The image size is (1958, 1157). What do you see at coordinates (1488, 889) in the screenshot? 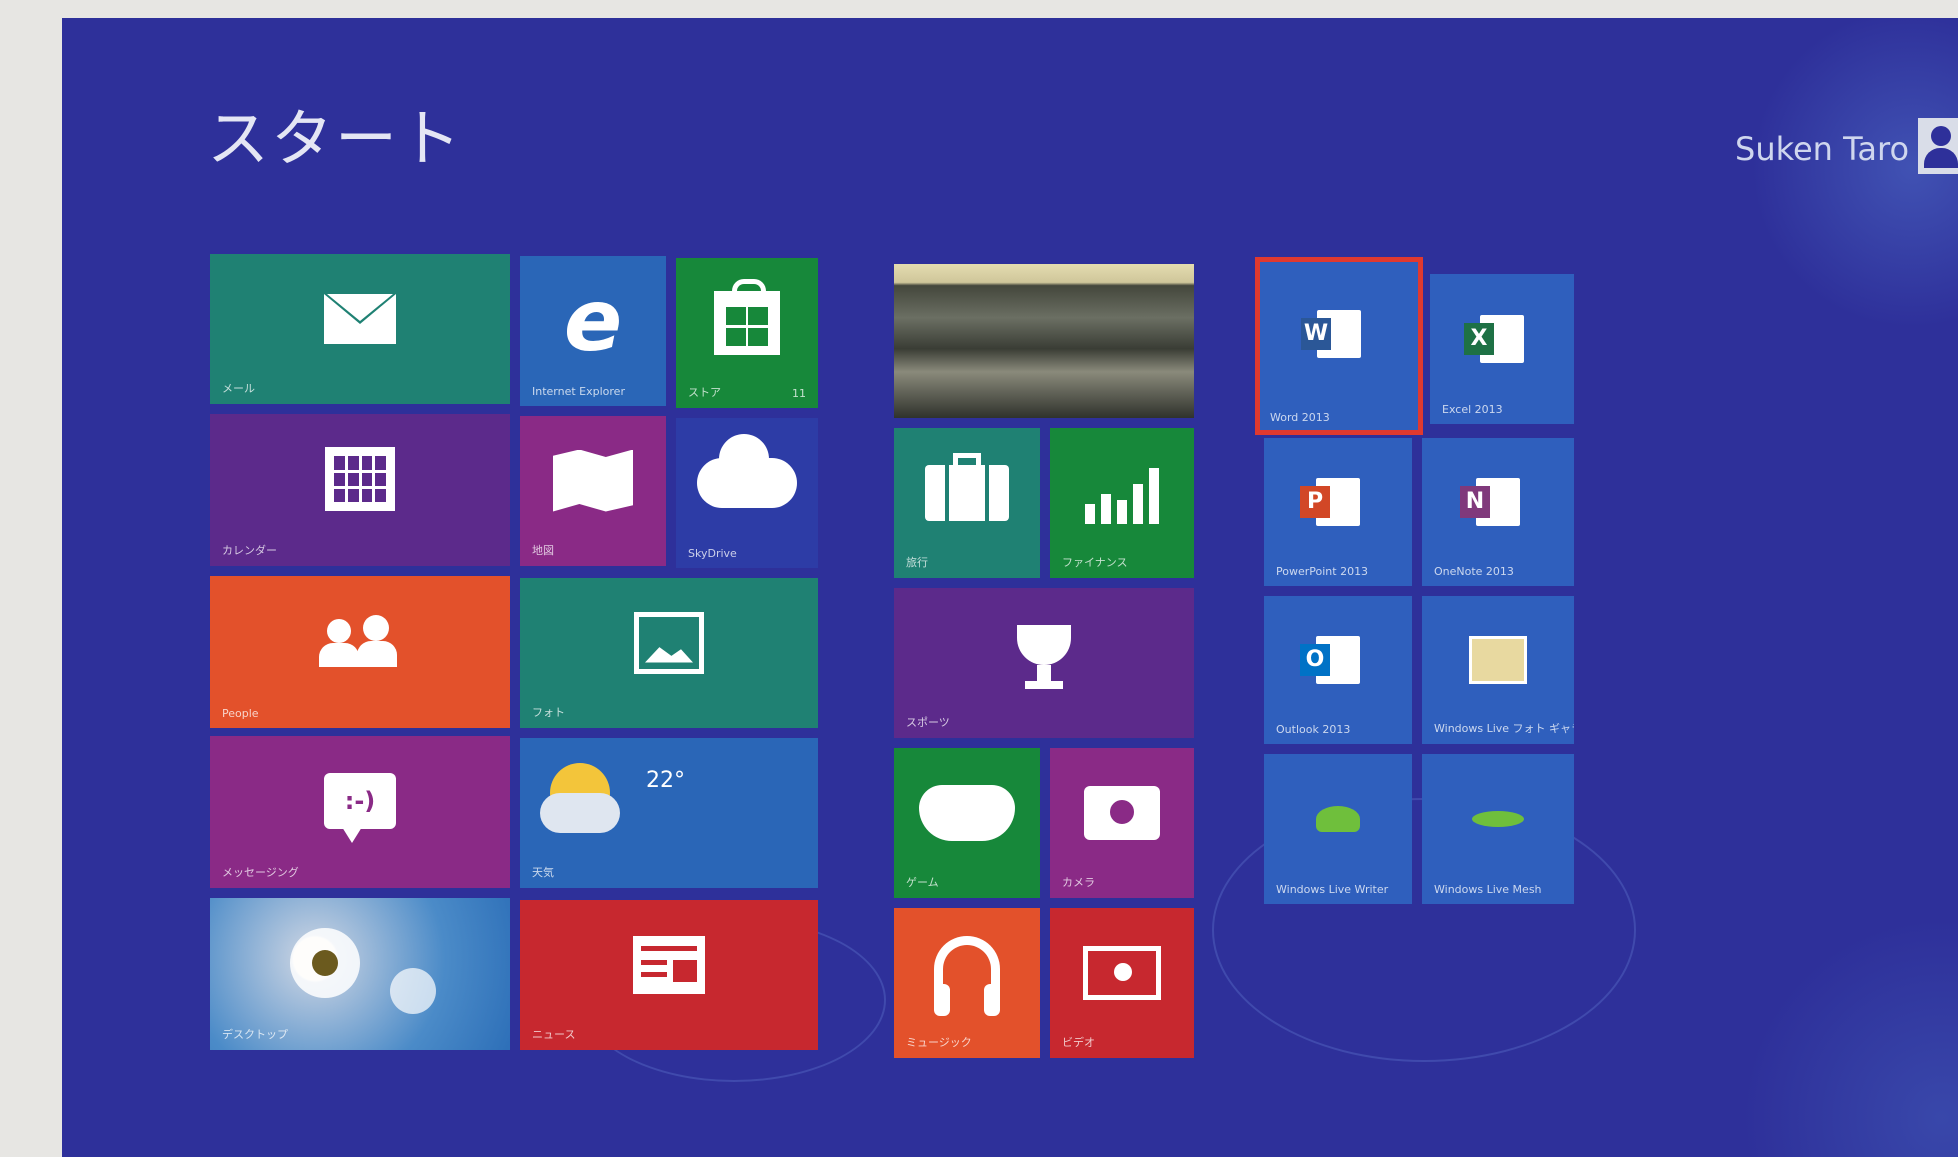
I see `tile-label: Windows Live Mesh` at bounding box center [1488, 889].